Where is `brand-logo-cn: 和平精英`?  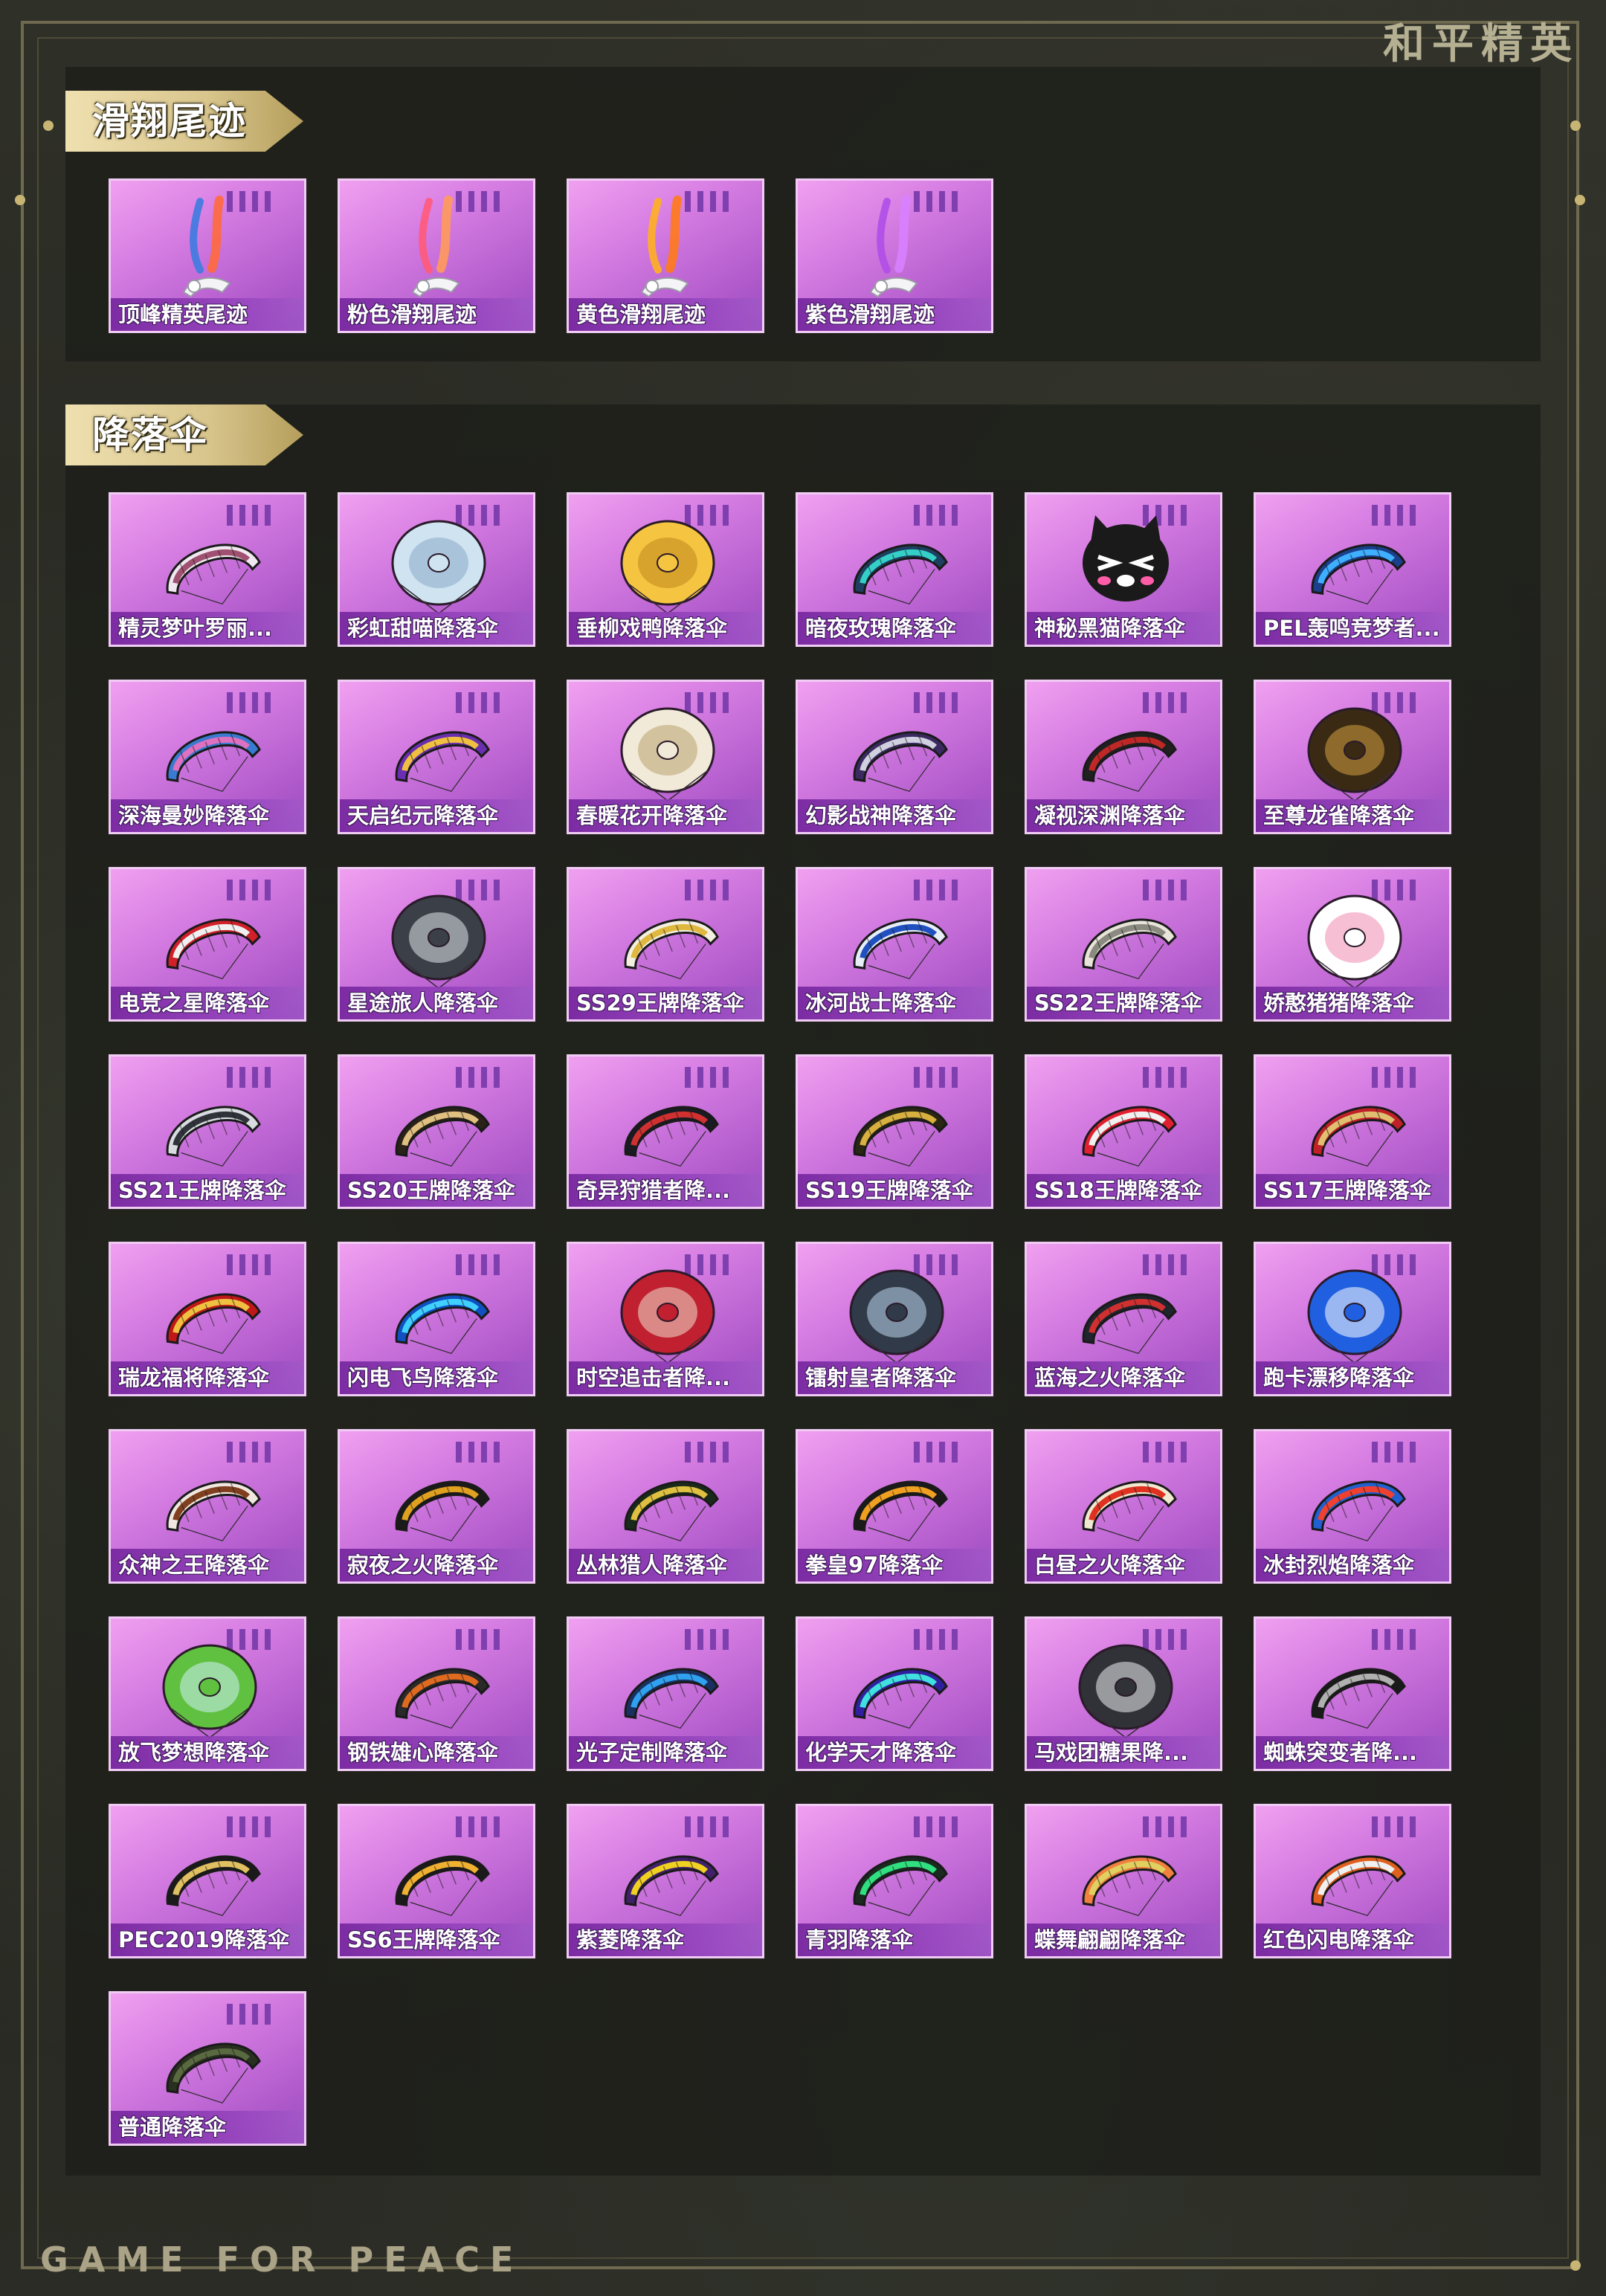 brand-logo-cn: 和平精英 is located at coordinates (1481, 44).